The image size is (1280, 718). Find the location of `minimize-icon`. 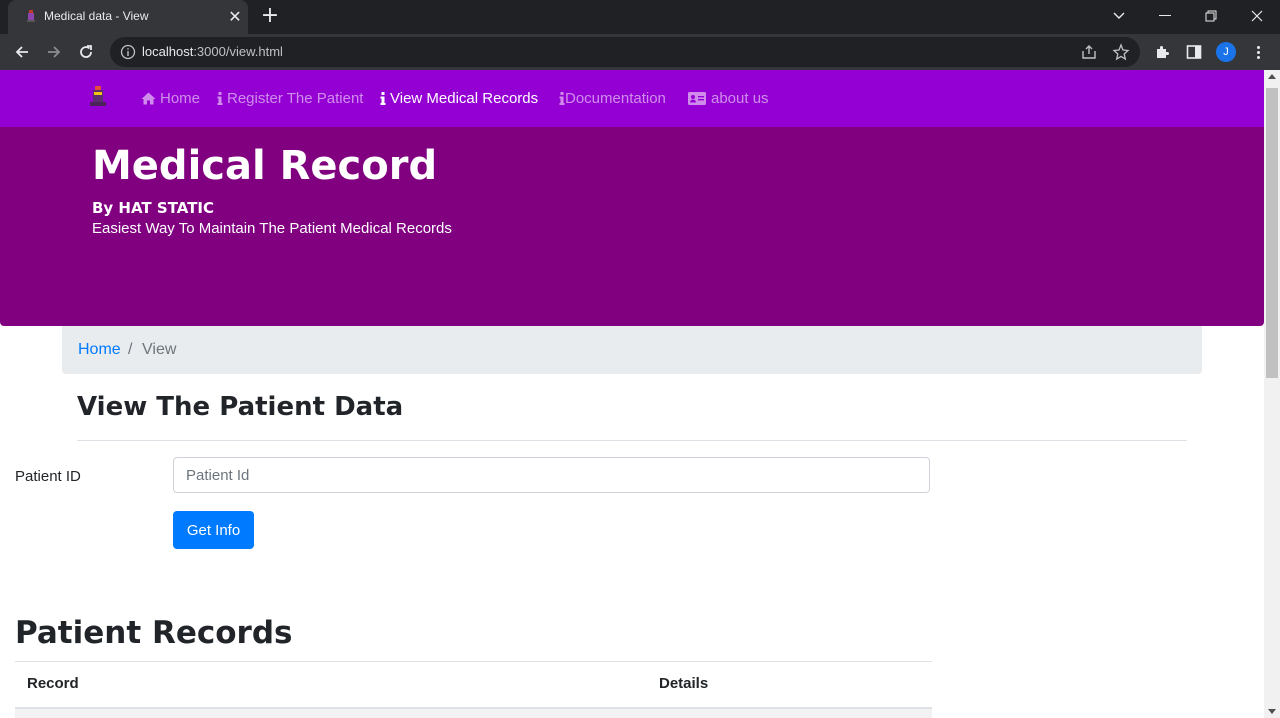

minimize-icon is located at coordinates (1165, 16).